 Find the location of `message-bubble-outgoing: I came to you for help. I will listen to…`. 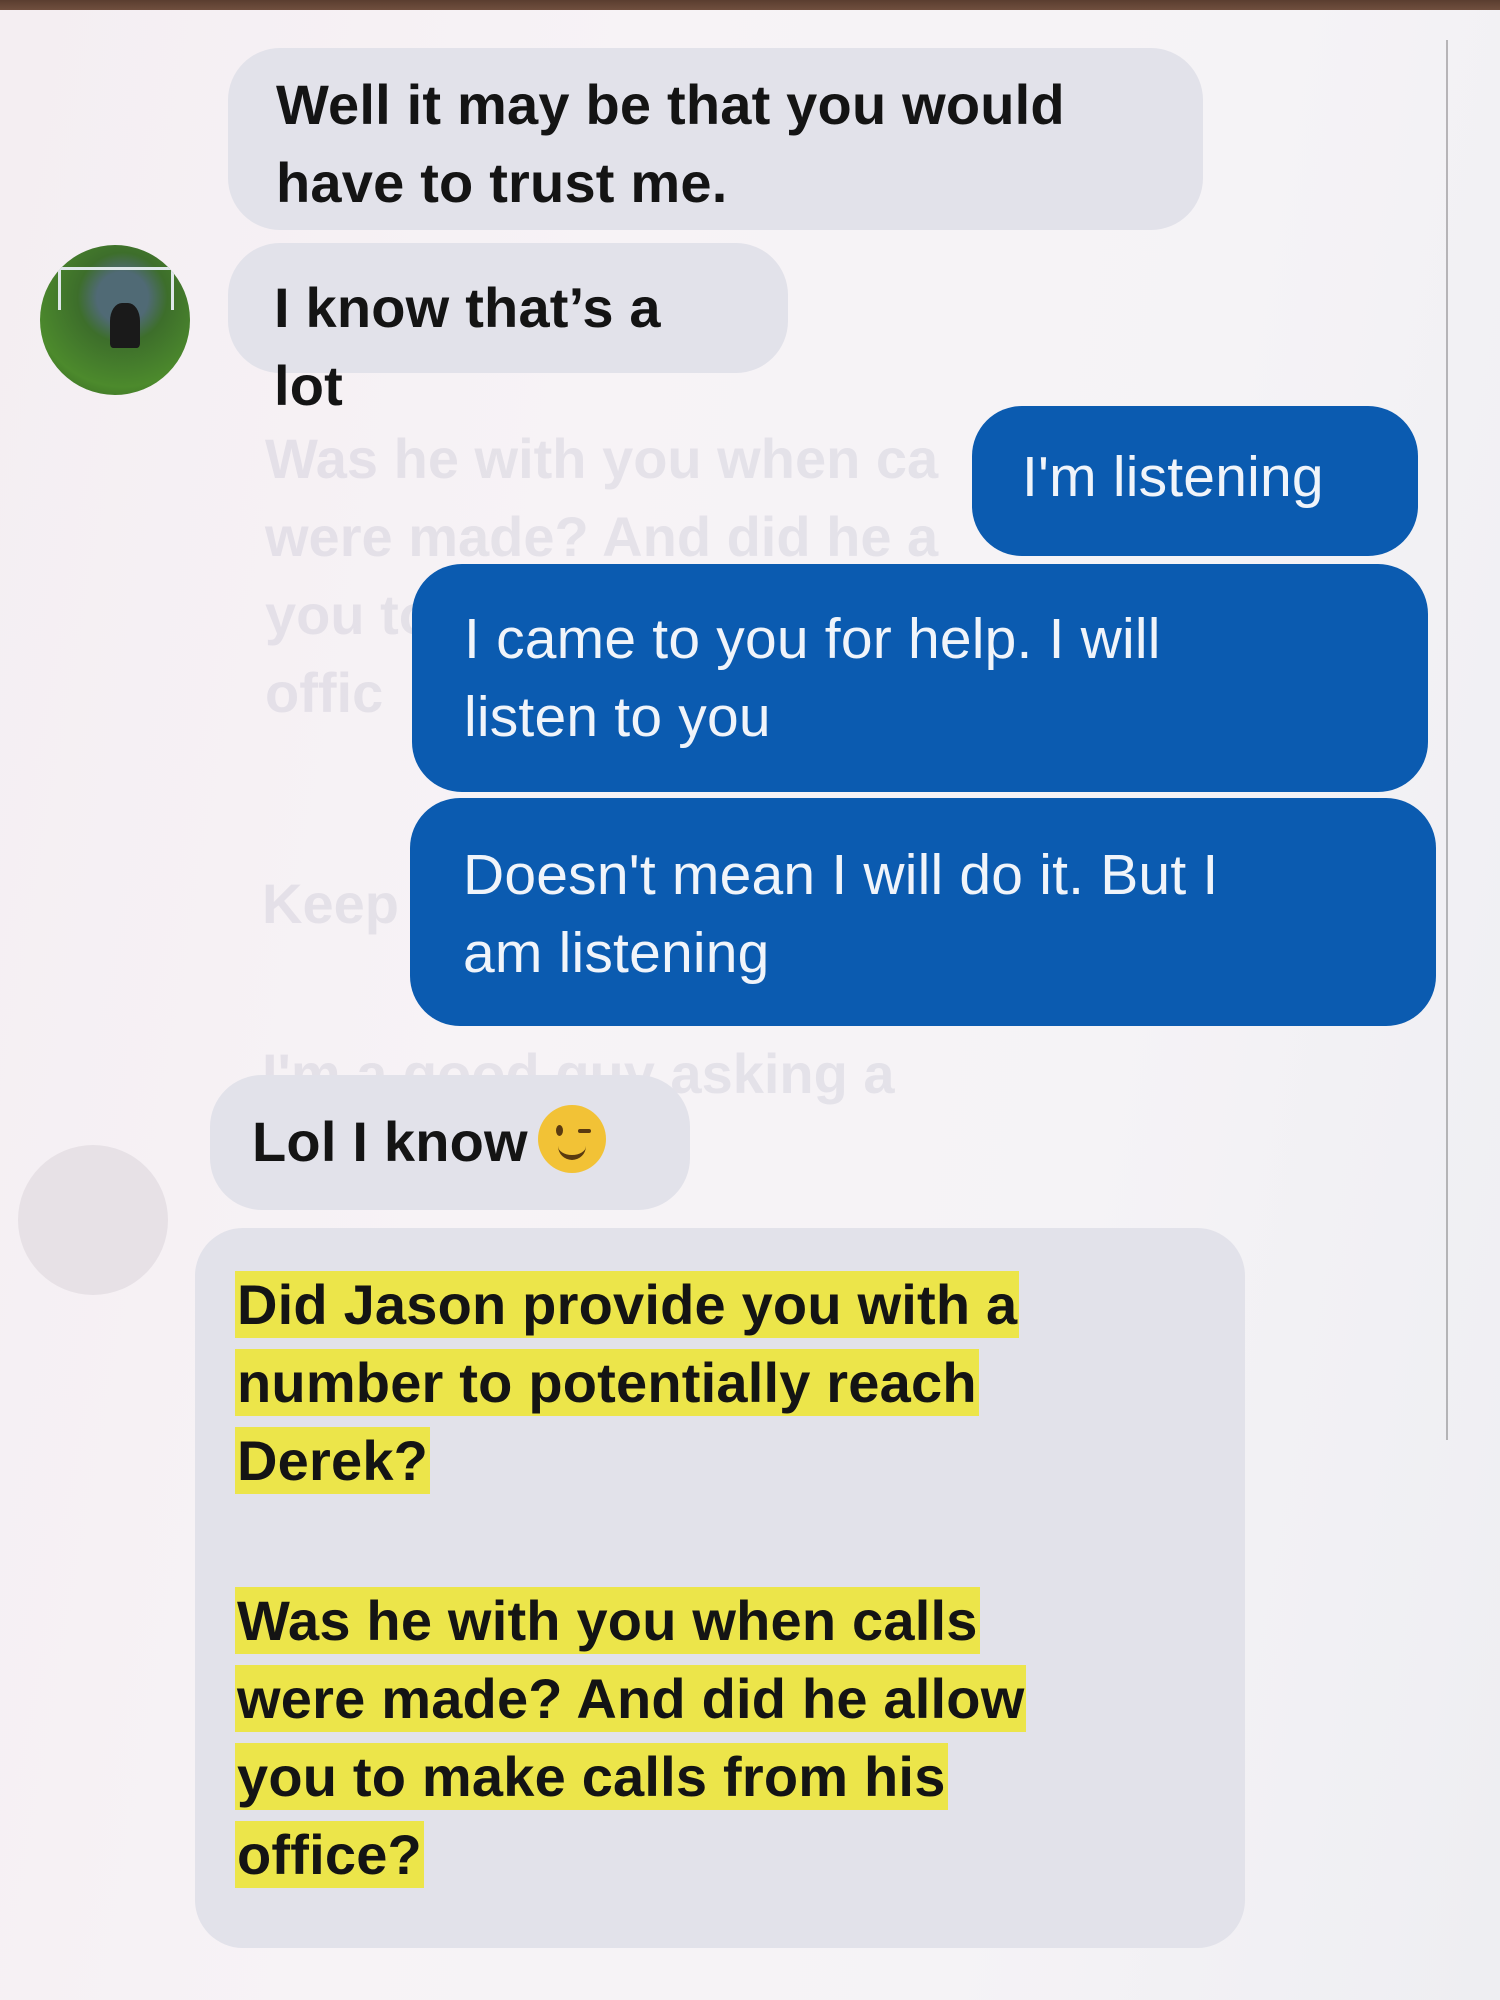

message-bubble-outgoing: I came to you for help. I will listen to… is located at coordinates (920, 678).